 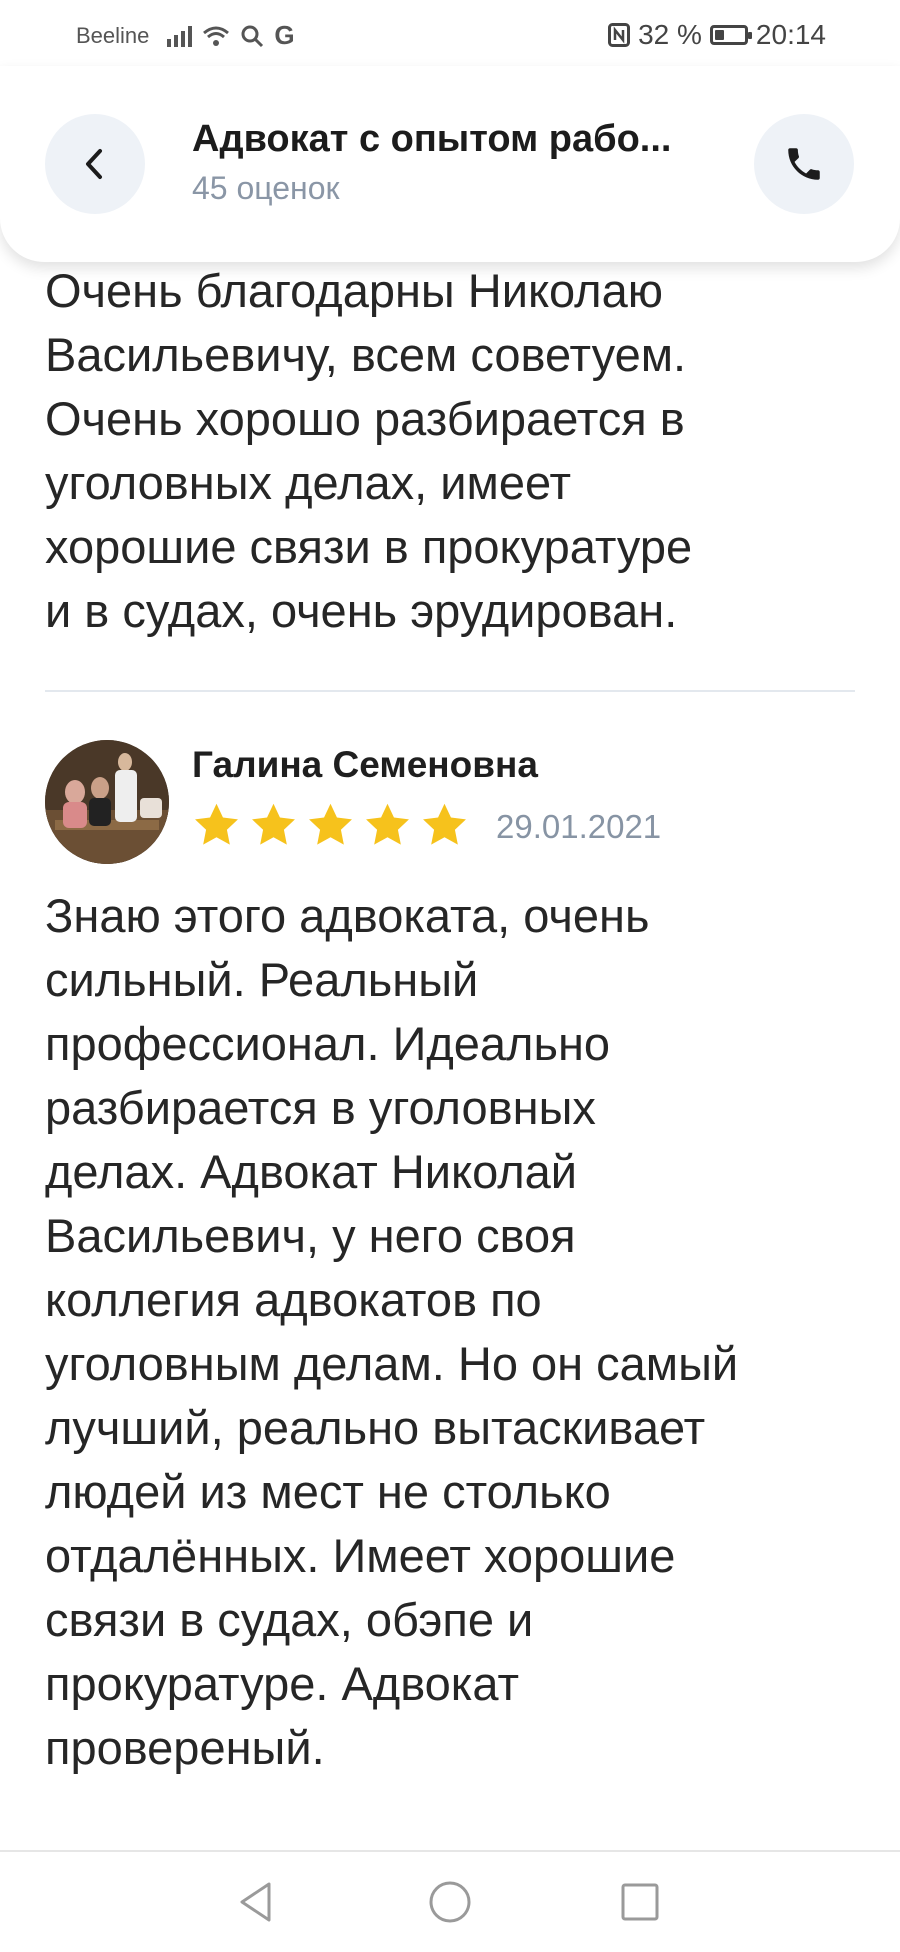 I want to click on phone-icon, so click(x=804, y=164).